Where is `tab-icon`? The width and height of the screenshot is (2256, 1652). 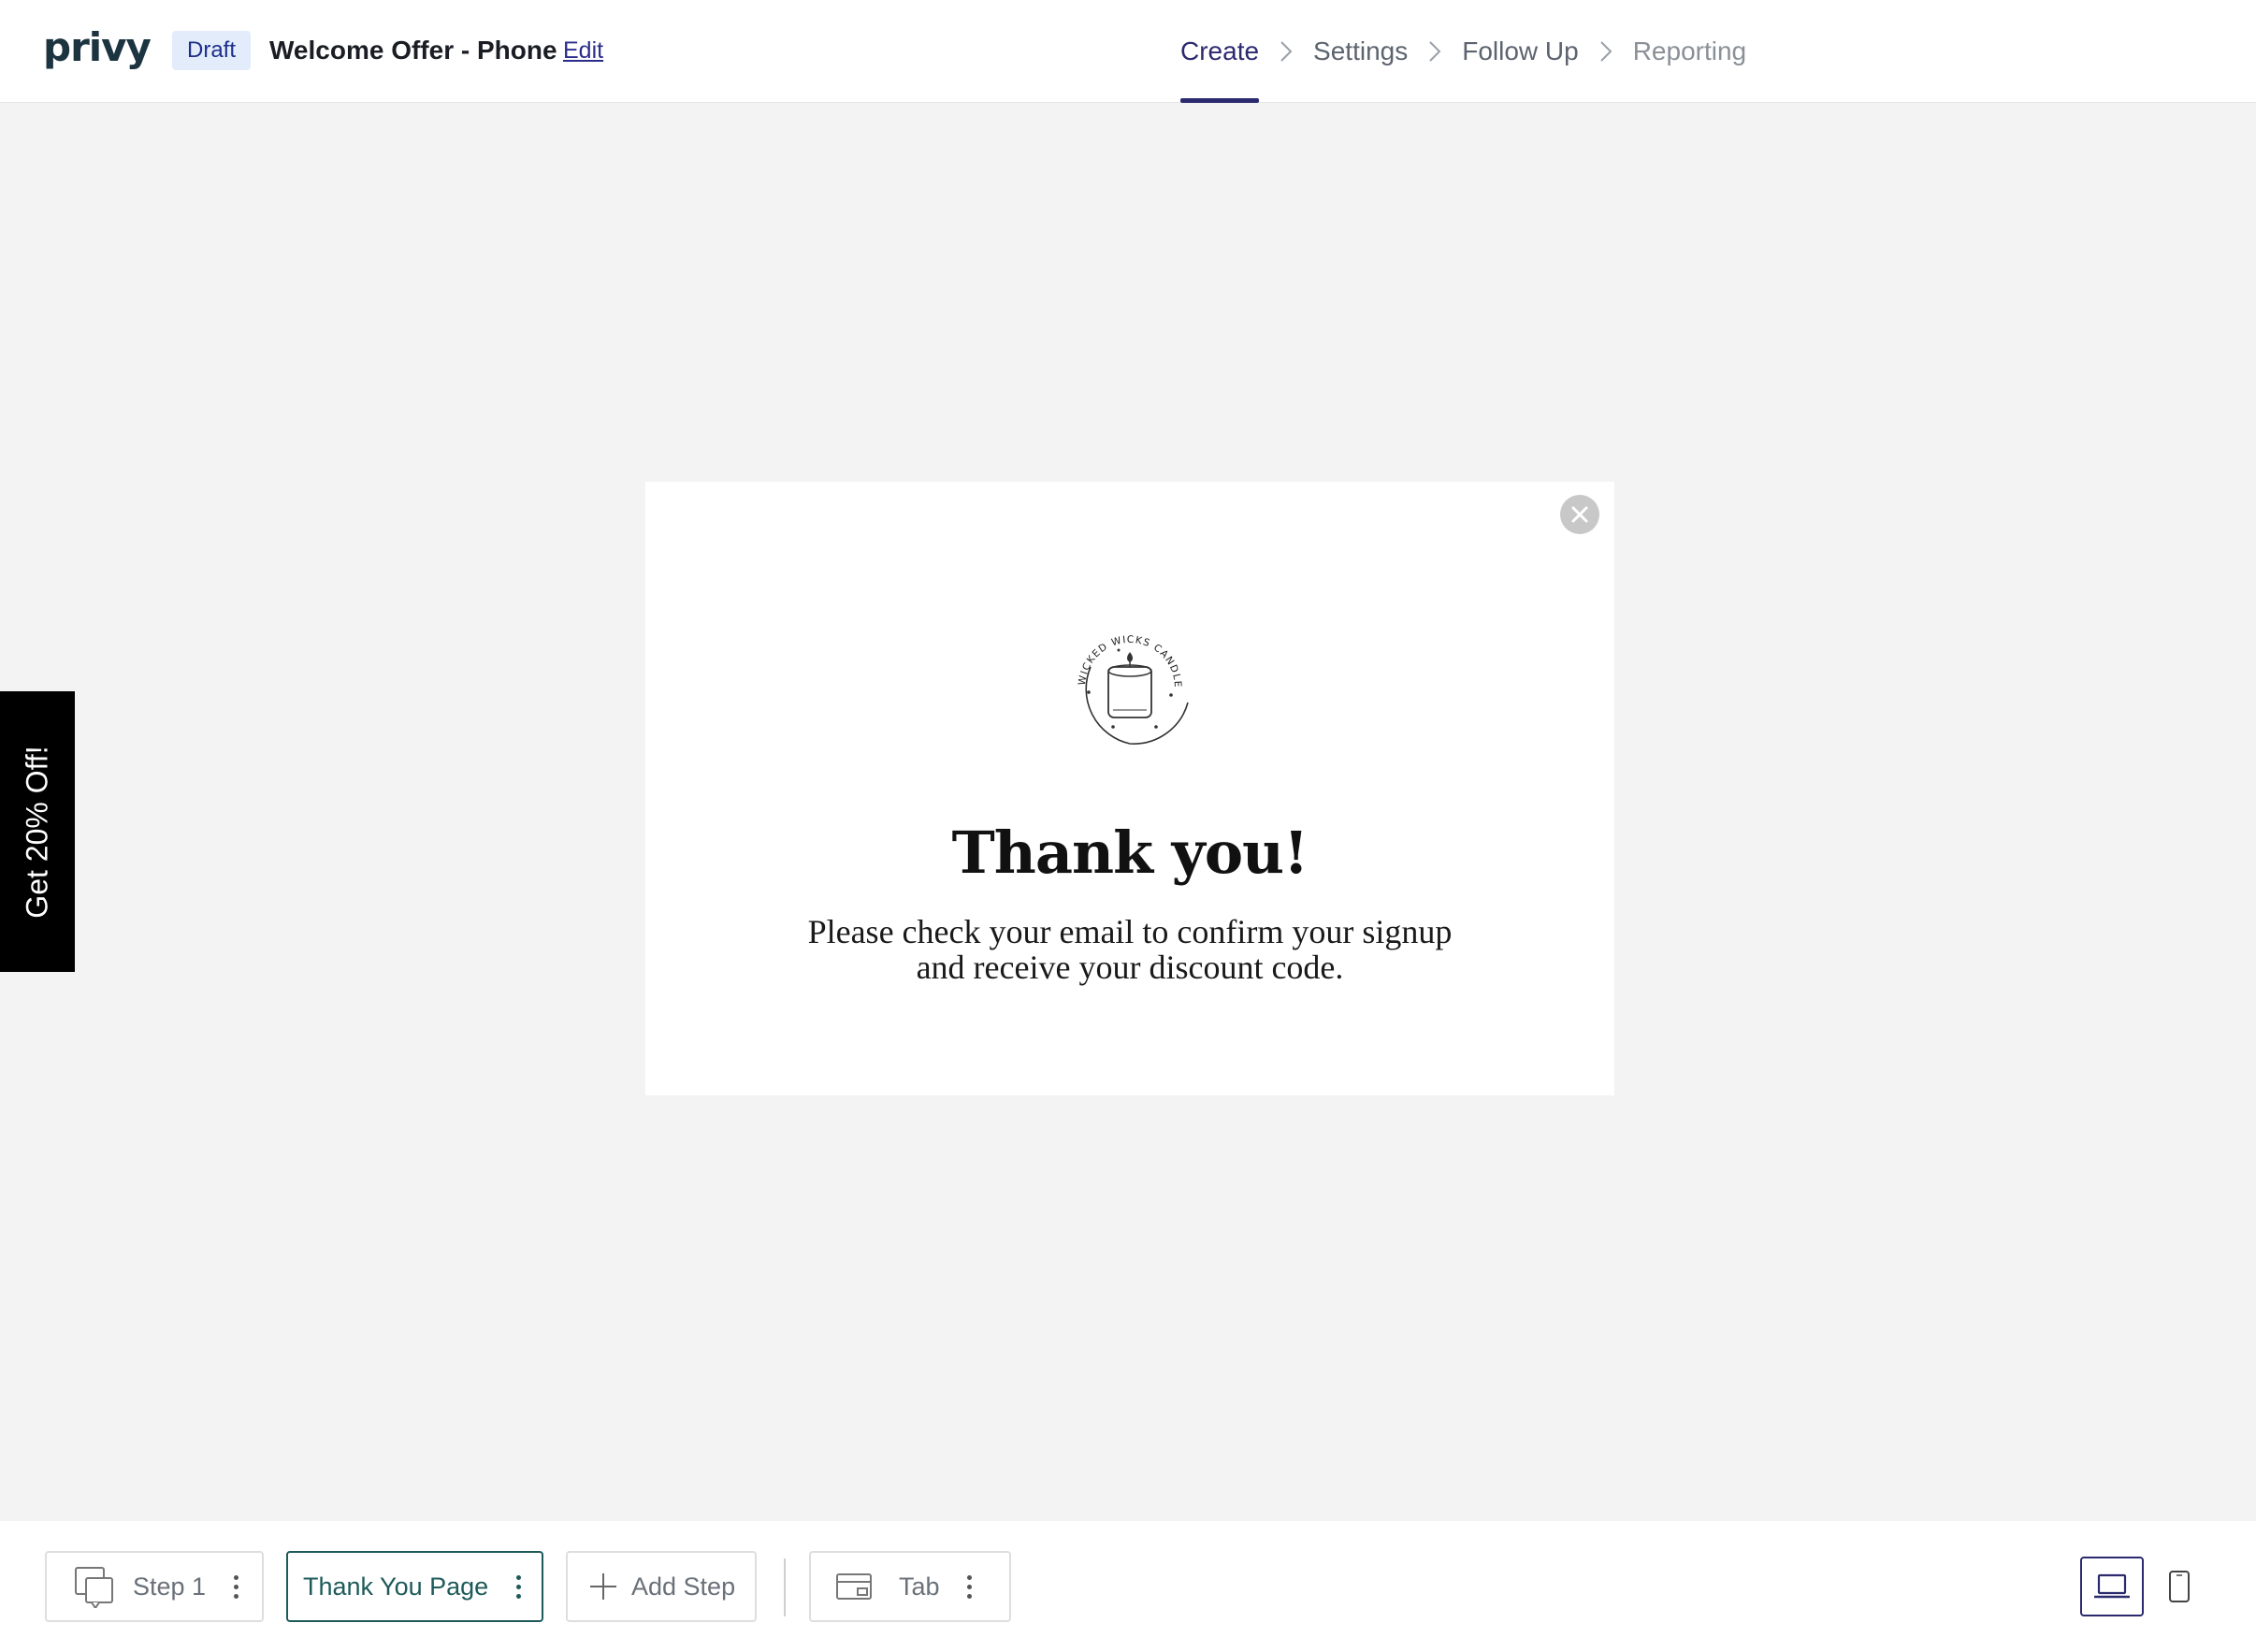 tab-icon is located at coordinates (854, 1586).